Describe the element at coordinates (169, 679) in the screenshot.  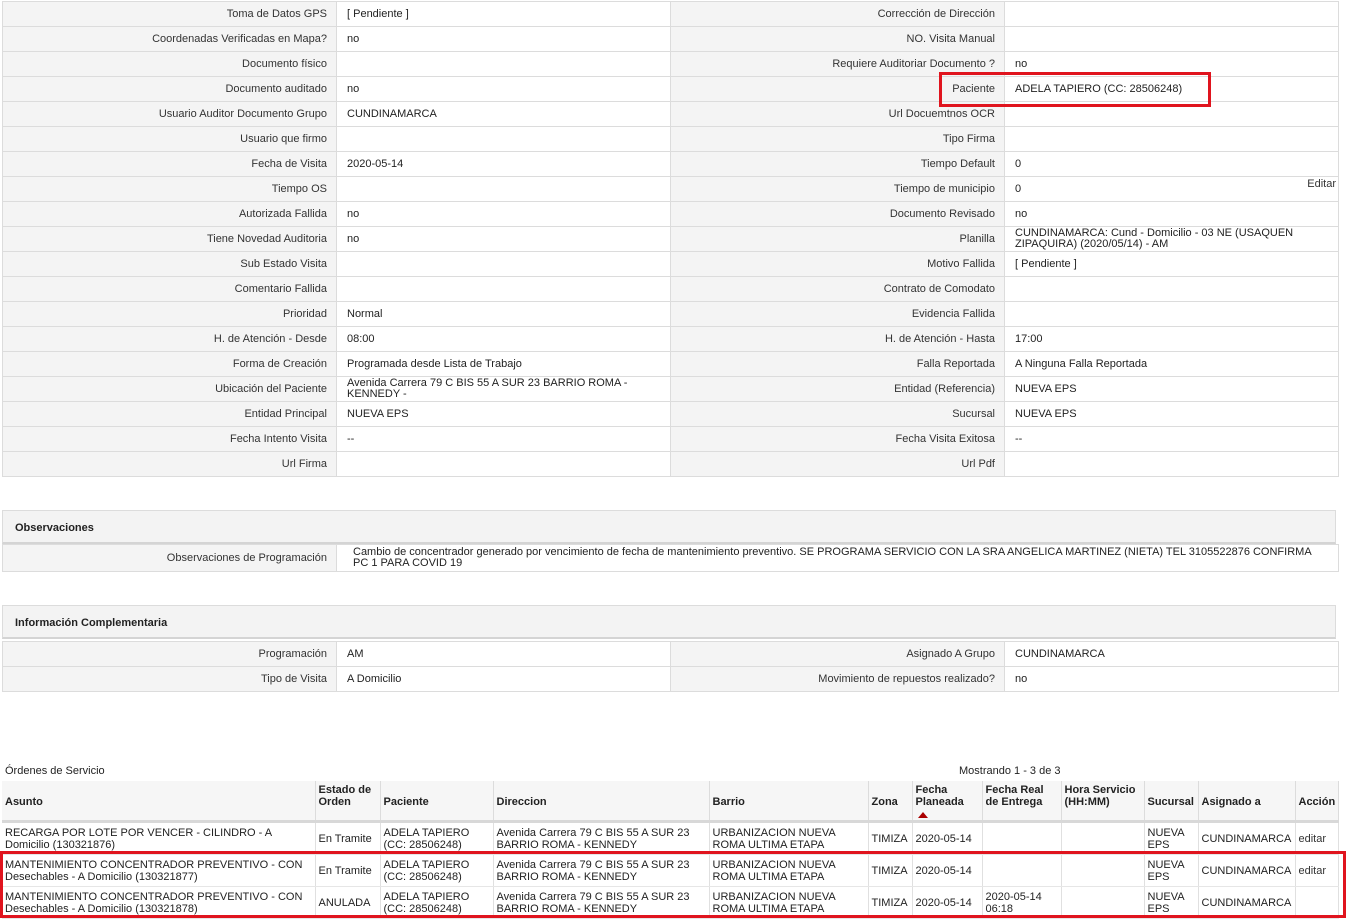
I see `tipo-de-visita-label: Tipo de Visita` at that location.